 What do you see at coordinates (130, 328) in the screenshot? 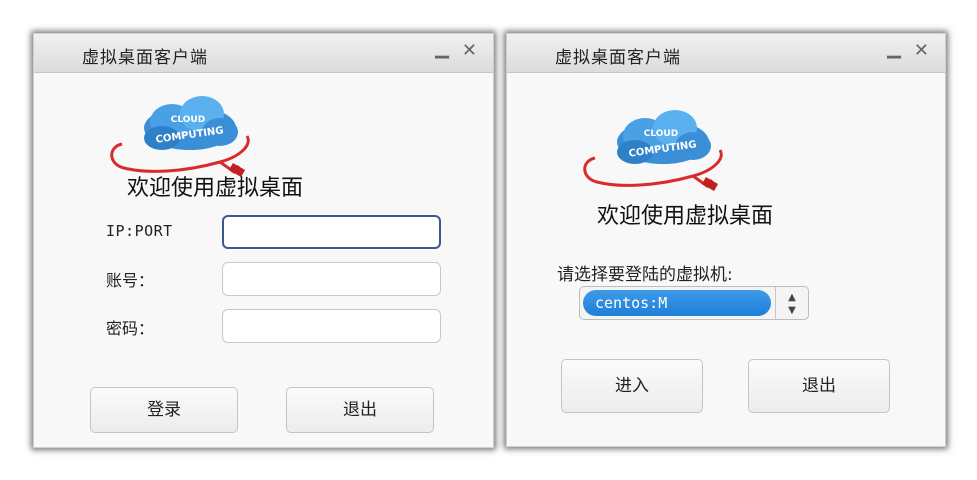
I see `password-label: 密码：` at bounding box center [130, 328].